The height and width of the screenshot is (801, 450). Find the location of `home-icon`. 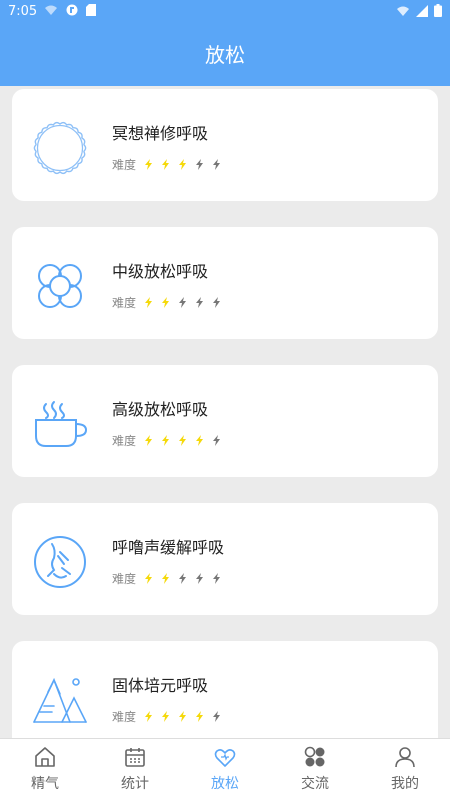

home-icon is located at coordinates (45, 757).